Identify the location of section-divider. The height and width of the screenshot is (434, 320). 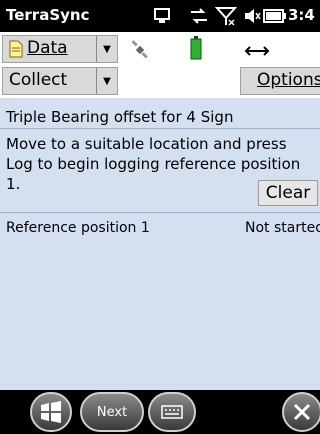
(160, 212).